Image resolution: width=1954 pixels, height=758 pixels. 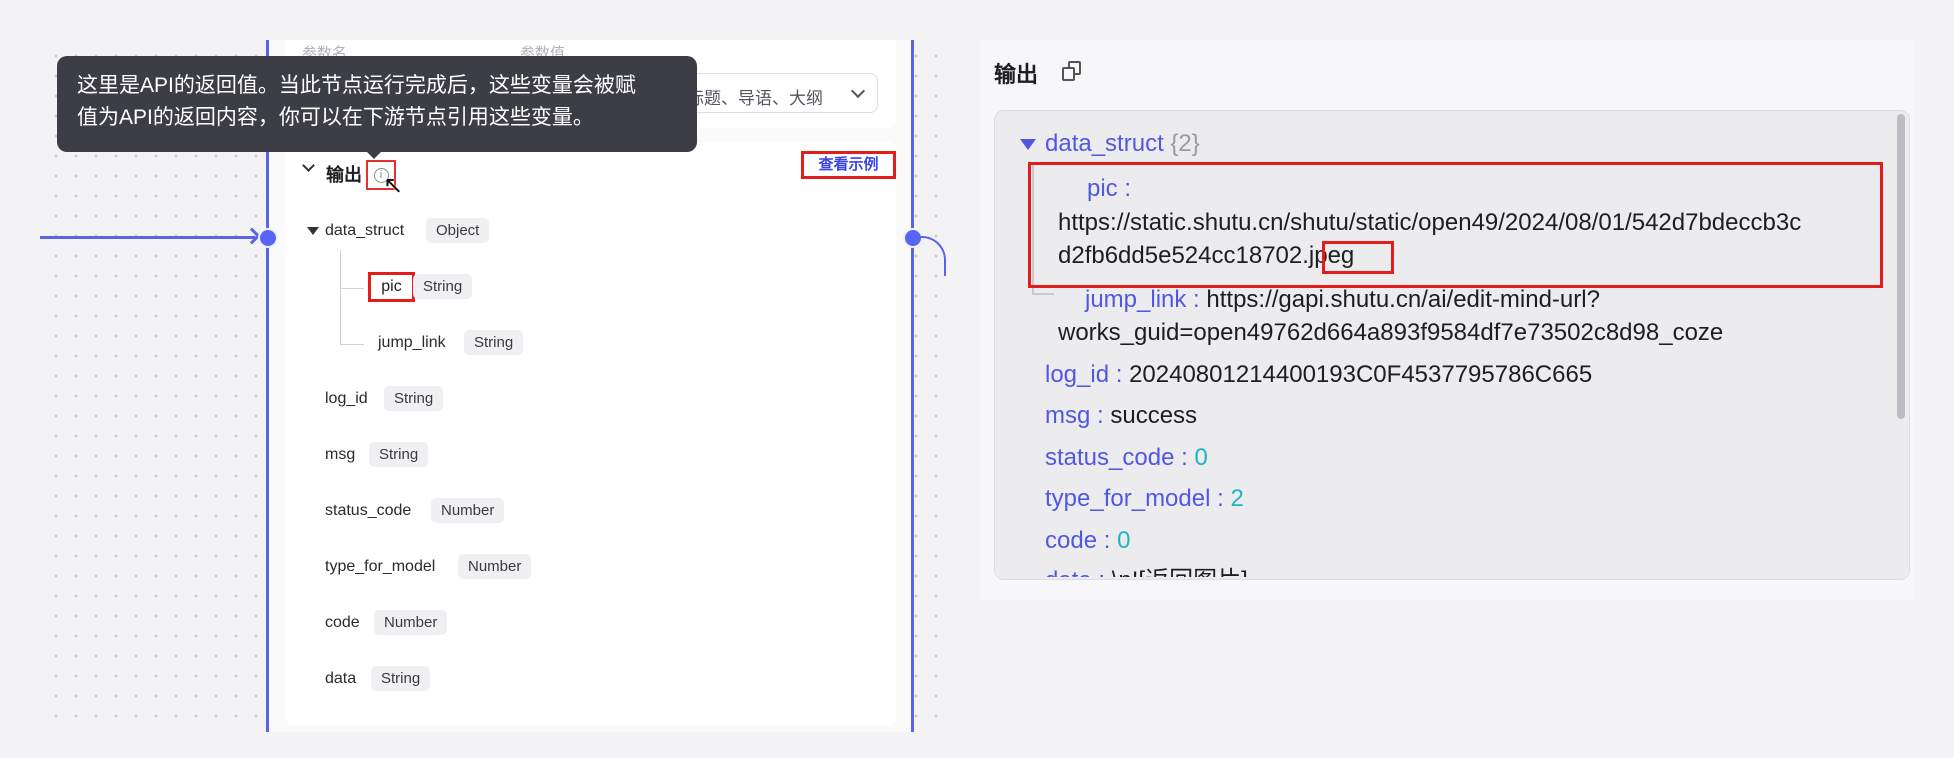 I want to click on json-row-msg: msg : success, so click(x=1121, y=416).